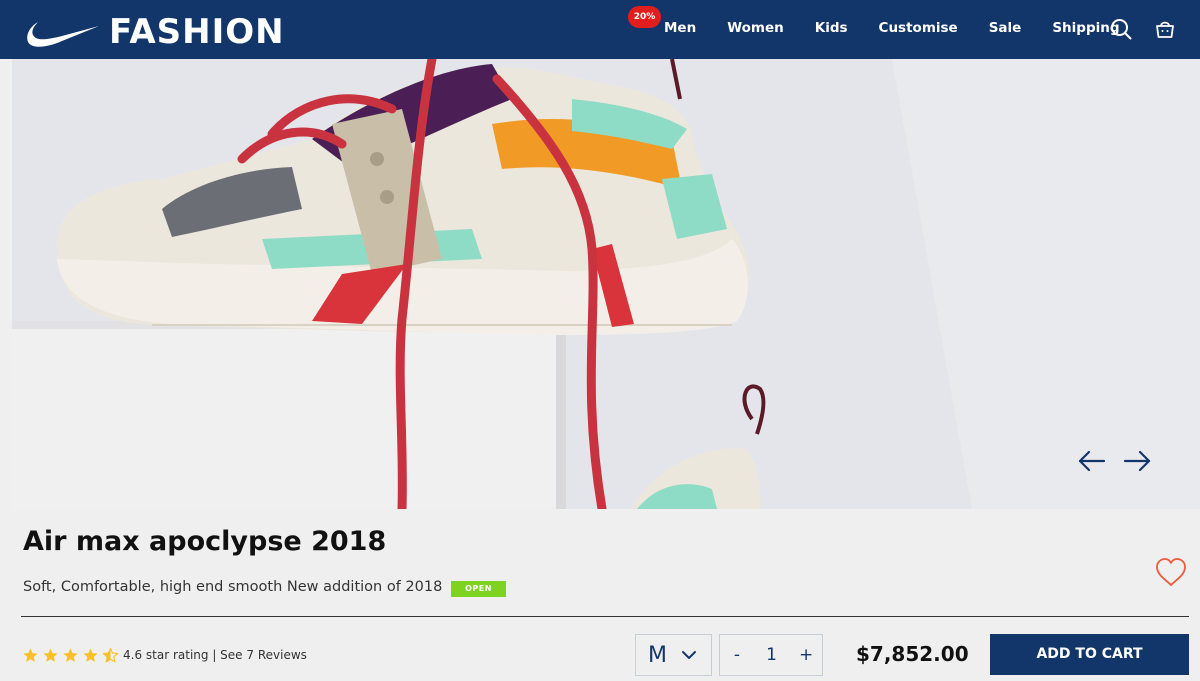 The image size is (1200, 681). What do you see at coordinates (680, 28) in the screenshot?
I see `nav-men: Men` at bounding box center [680, 28].